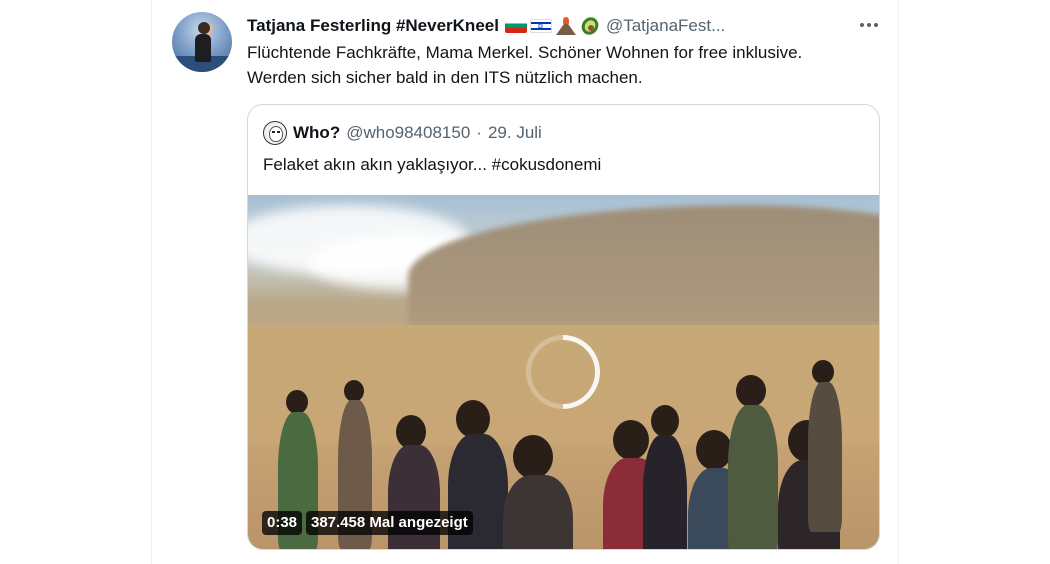  I want to click on author-avatar, so click(202, 42).